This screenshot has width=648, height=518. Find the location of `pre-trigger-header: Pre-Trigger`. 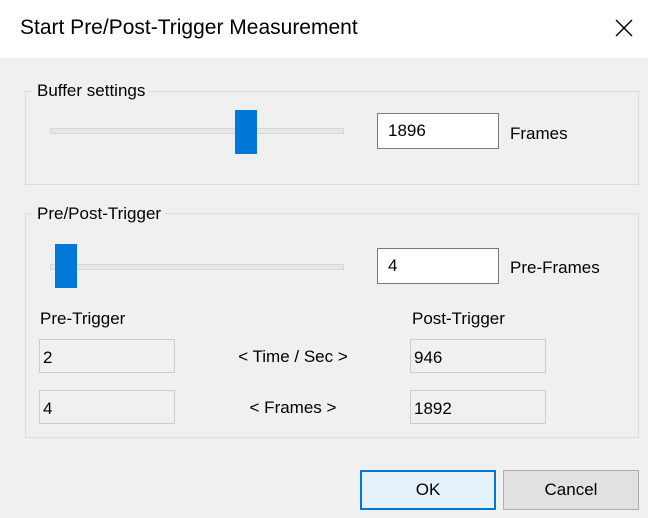

pre-trigger-header: Pre-Trigger is located at coordinates (83, 318).